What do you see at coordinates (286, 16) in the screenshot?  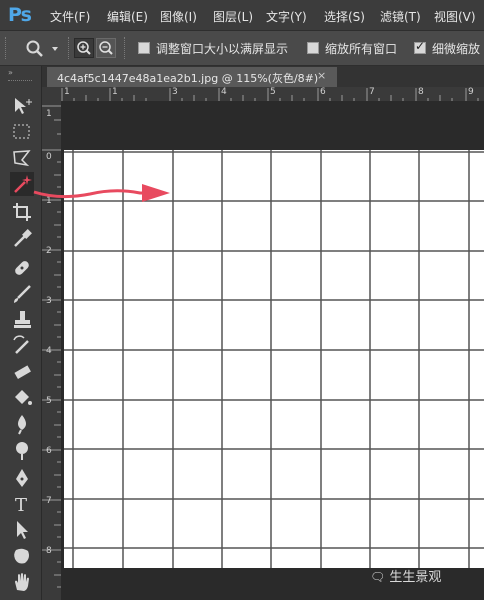 I see `menu-type: 文字(Y)` at bounding box center [286, 16].